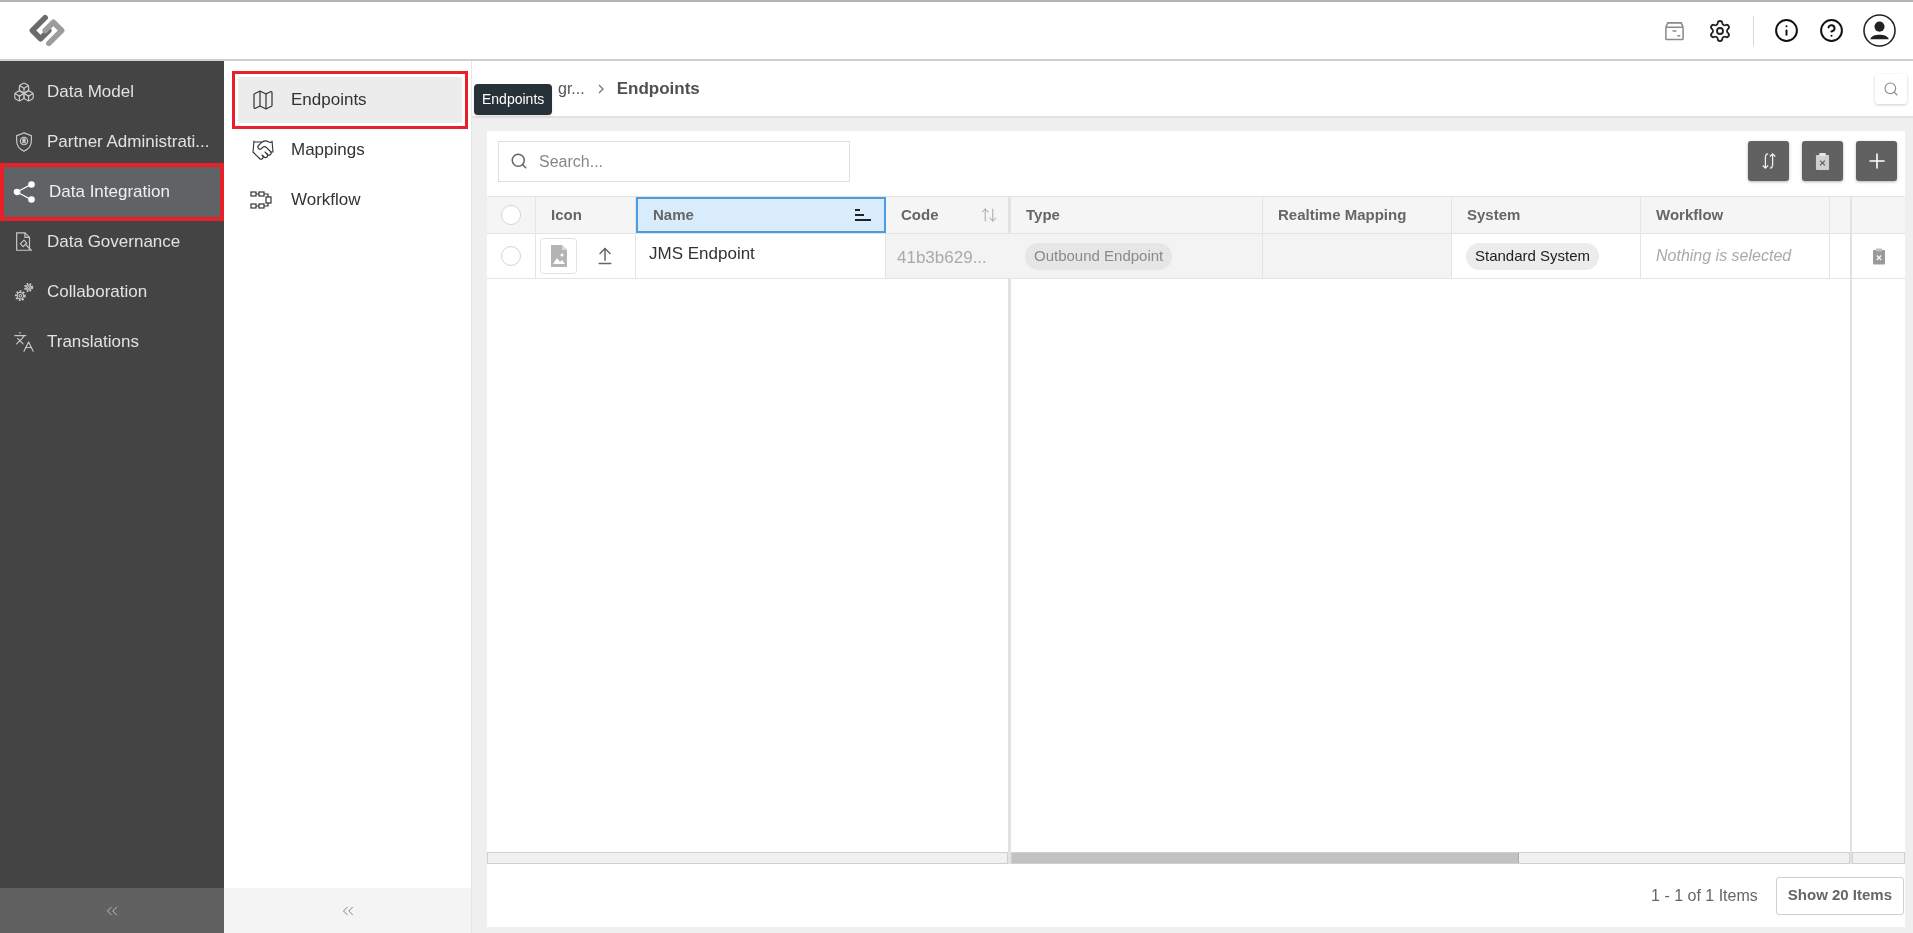 This screenshot has height=933, width=1913. Describe the element at coordinates (558, 256) in the screenshot. I see `image-file-icon` at that location.